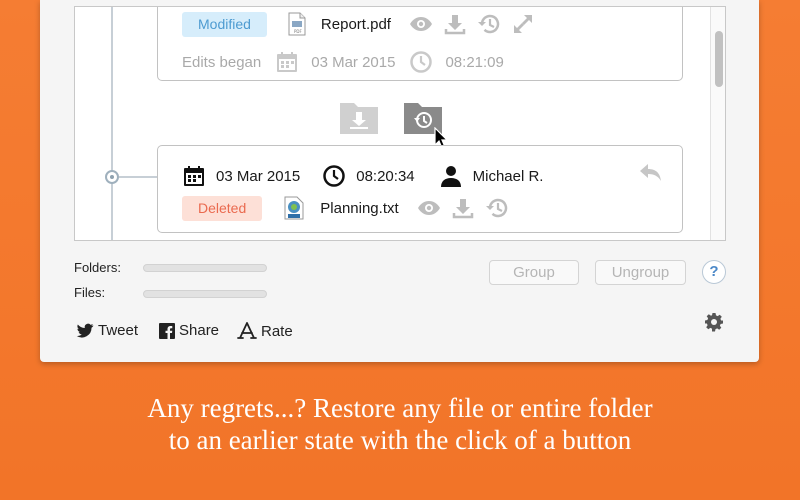 The width and height of the screenshot is (800, 500). Describe the element at coordinates (294, 208) in the screenshot. I see `txt-file-icon` at that location.